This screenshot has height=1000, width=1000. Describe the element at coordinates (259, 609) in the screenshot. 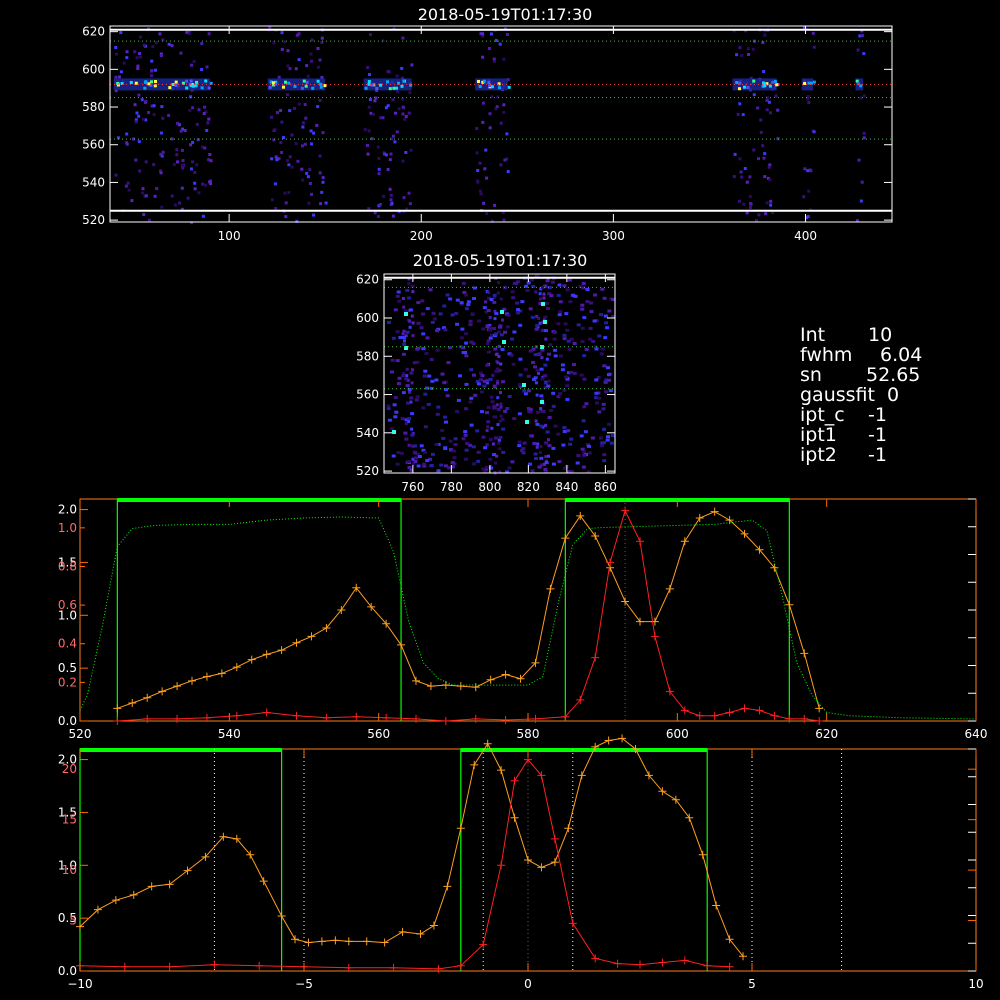

I see `filter-window` at that location.